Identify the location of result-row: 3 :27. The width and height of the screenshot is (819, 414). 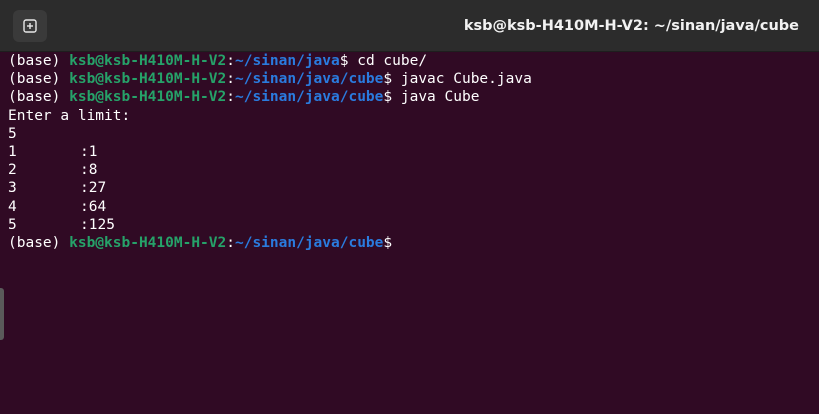
(413, 188).